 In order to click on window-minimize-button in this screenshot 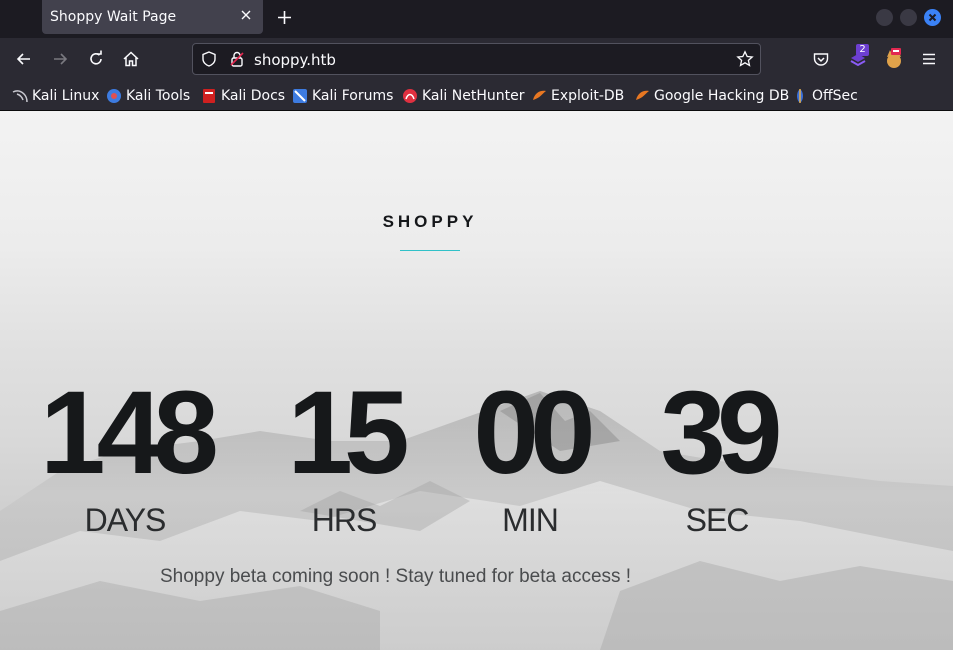, I will do `click(884, 17)`.